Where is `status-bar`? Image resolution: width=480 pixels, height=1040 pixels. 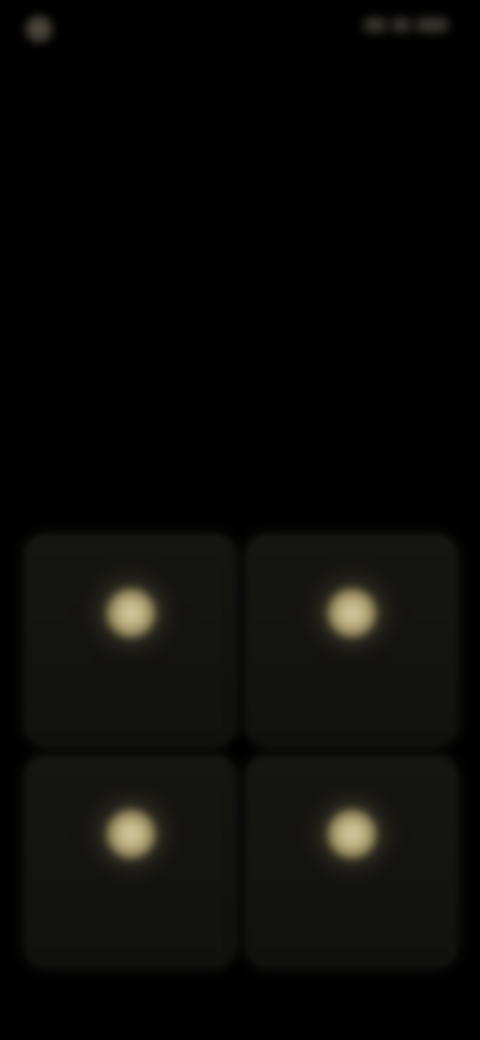
status-bar is located at coordinates (240, 32).